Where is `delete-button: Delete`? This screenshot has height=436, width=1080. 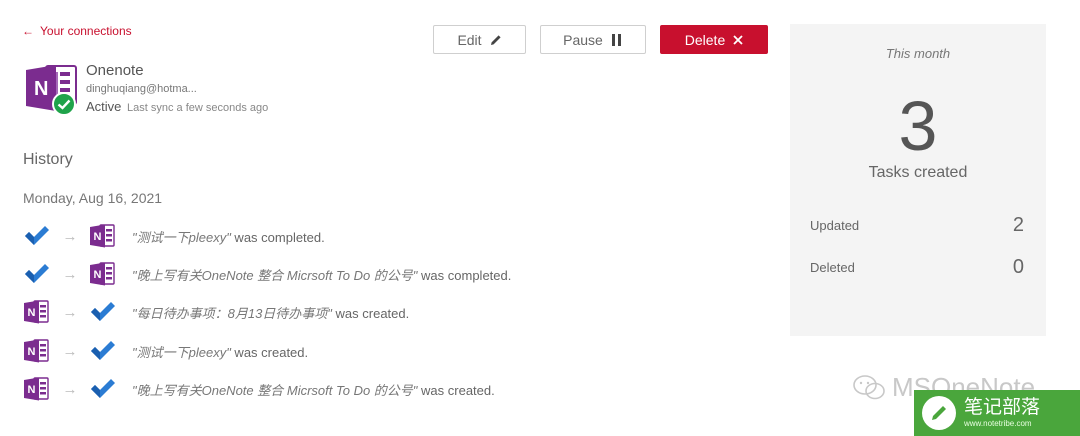 delete-button: Delete is located at coordinates (714, 39).